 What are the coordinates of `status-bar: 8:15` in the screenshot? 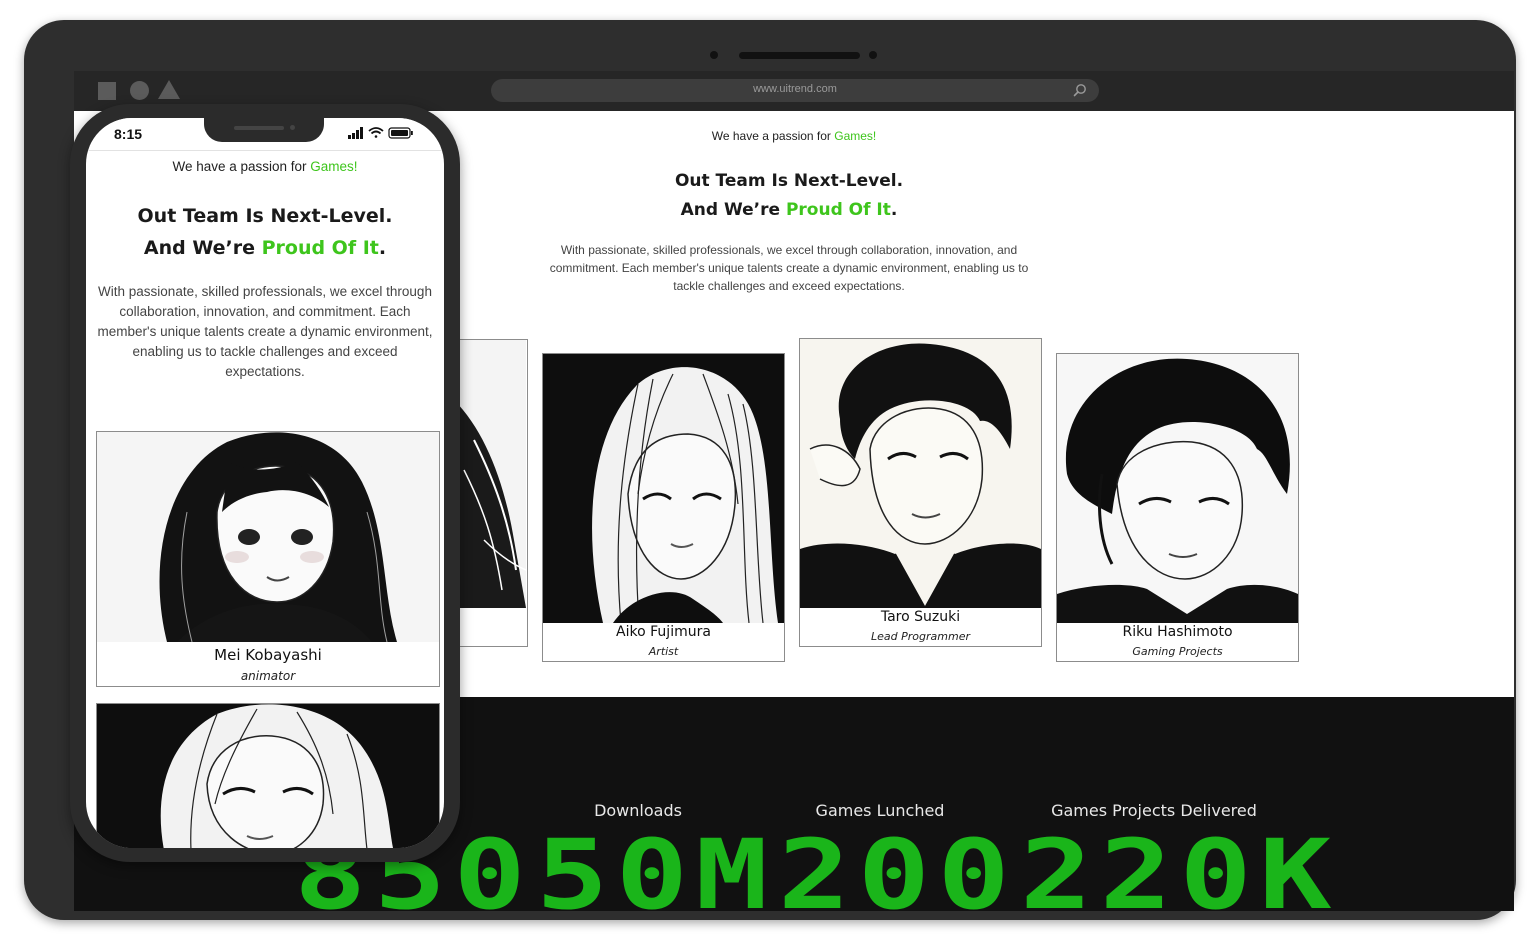 It's located at (265, 132).